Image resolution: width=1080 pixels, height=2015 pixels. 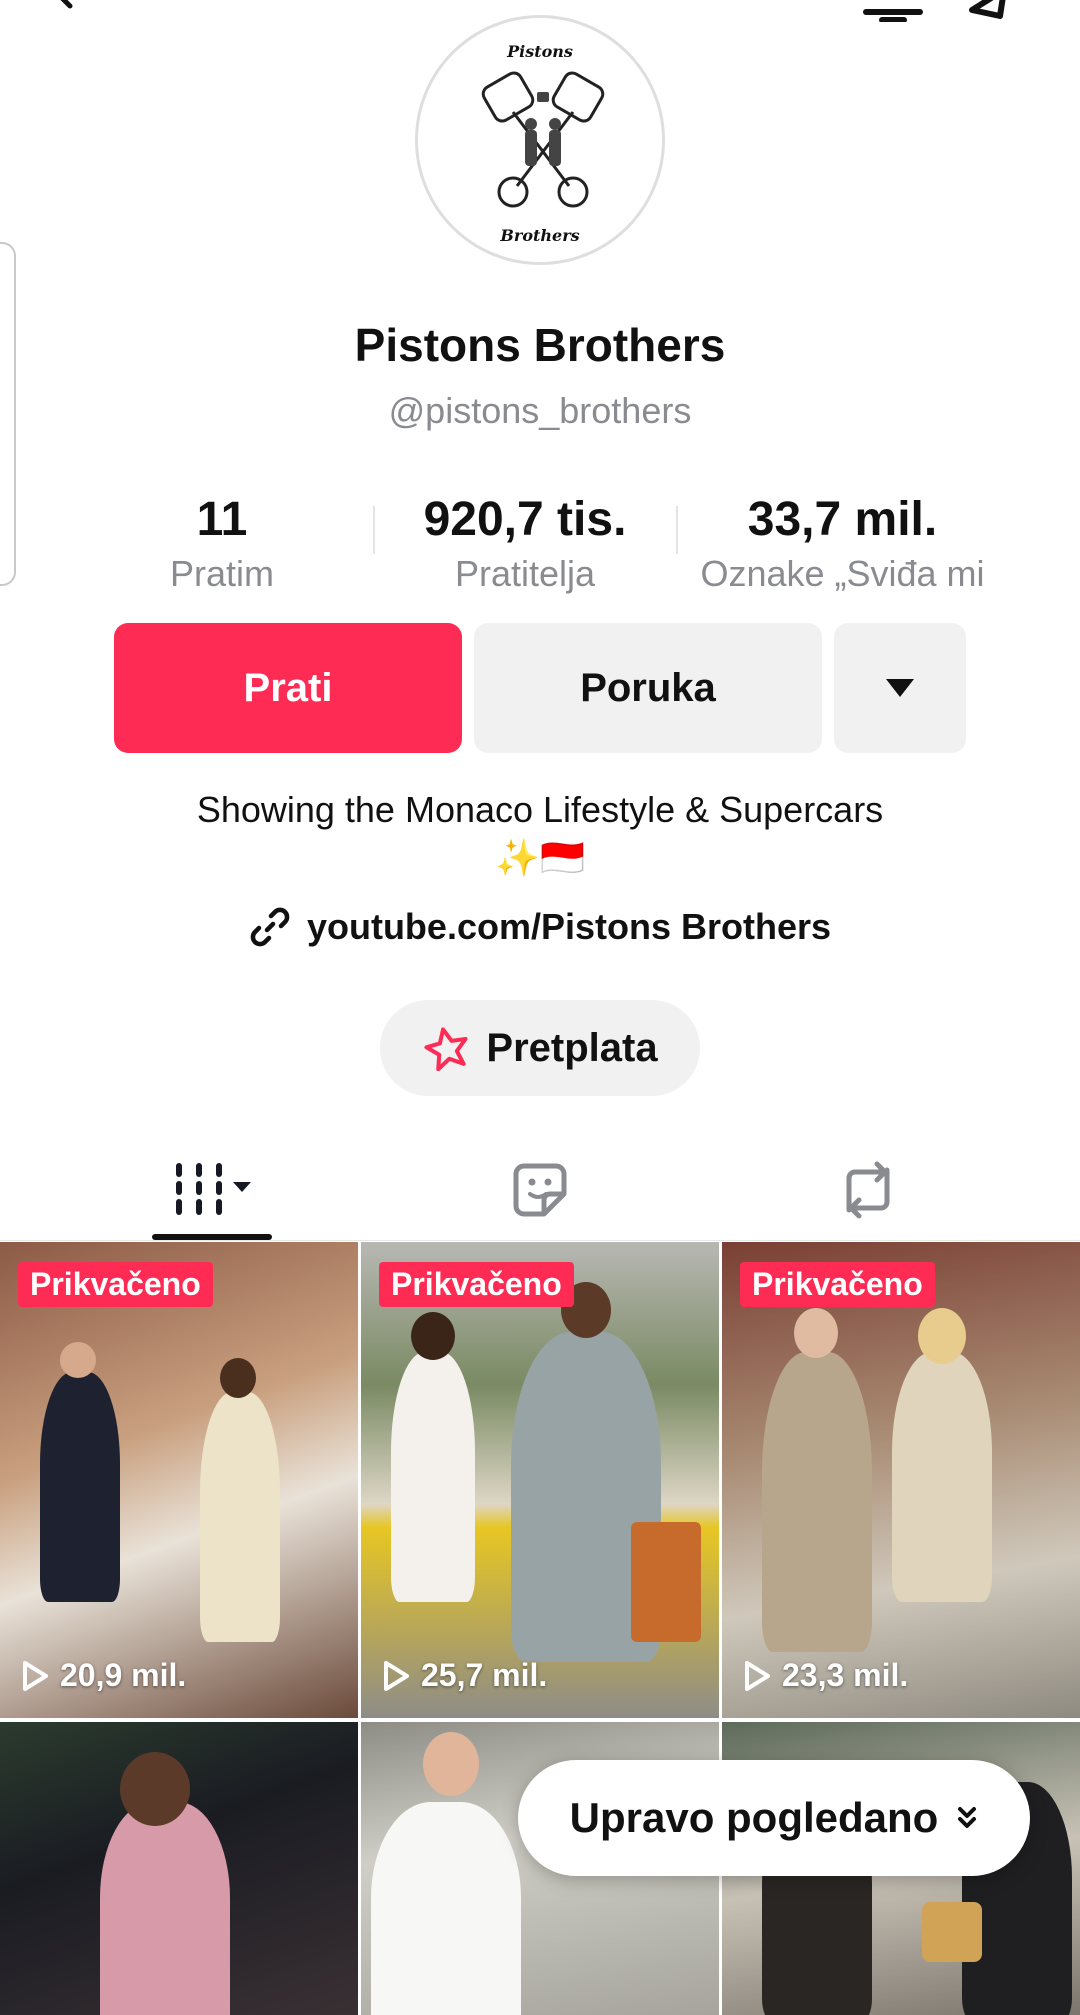 I want to click on video-thumbnail-3: Prikvačeno 23,3 mil., so click(x=901, y=1480).